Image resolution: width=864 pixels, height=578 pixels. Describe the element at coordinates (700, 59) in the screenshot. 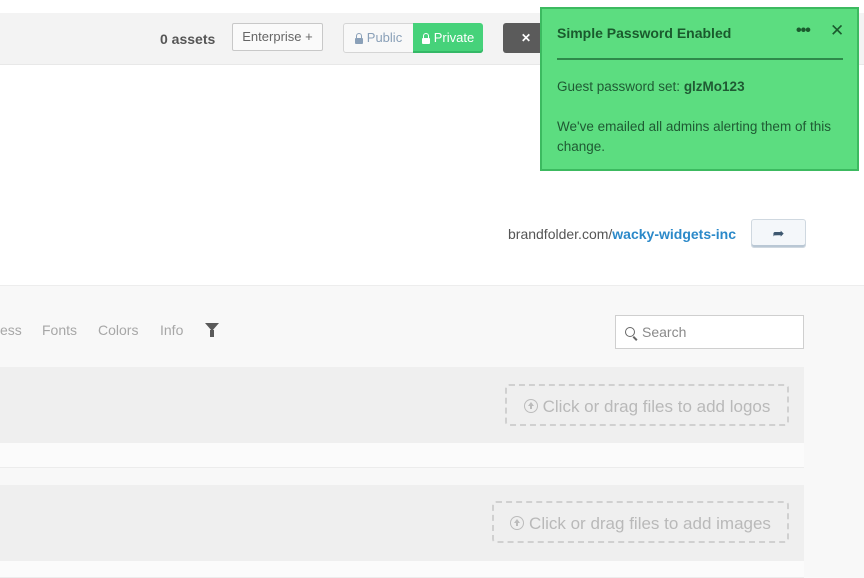

I see `toast-divider` at that location.